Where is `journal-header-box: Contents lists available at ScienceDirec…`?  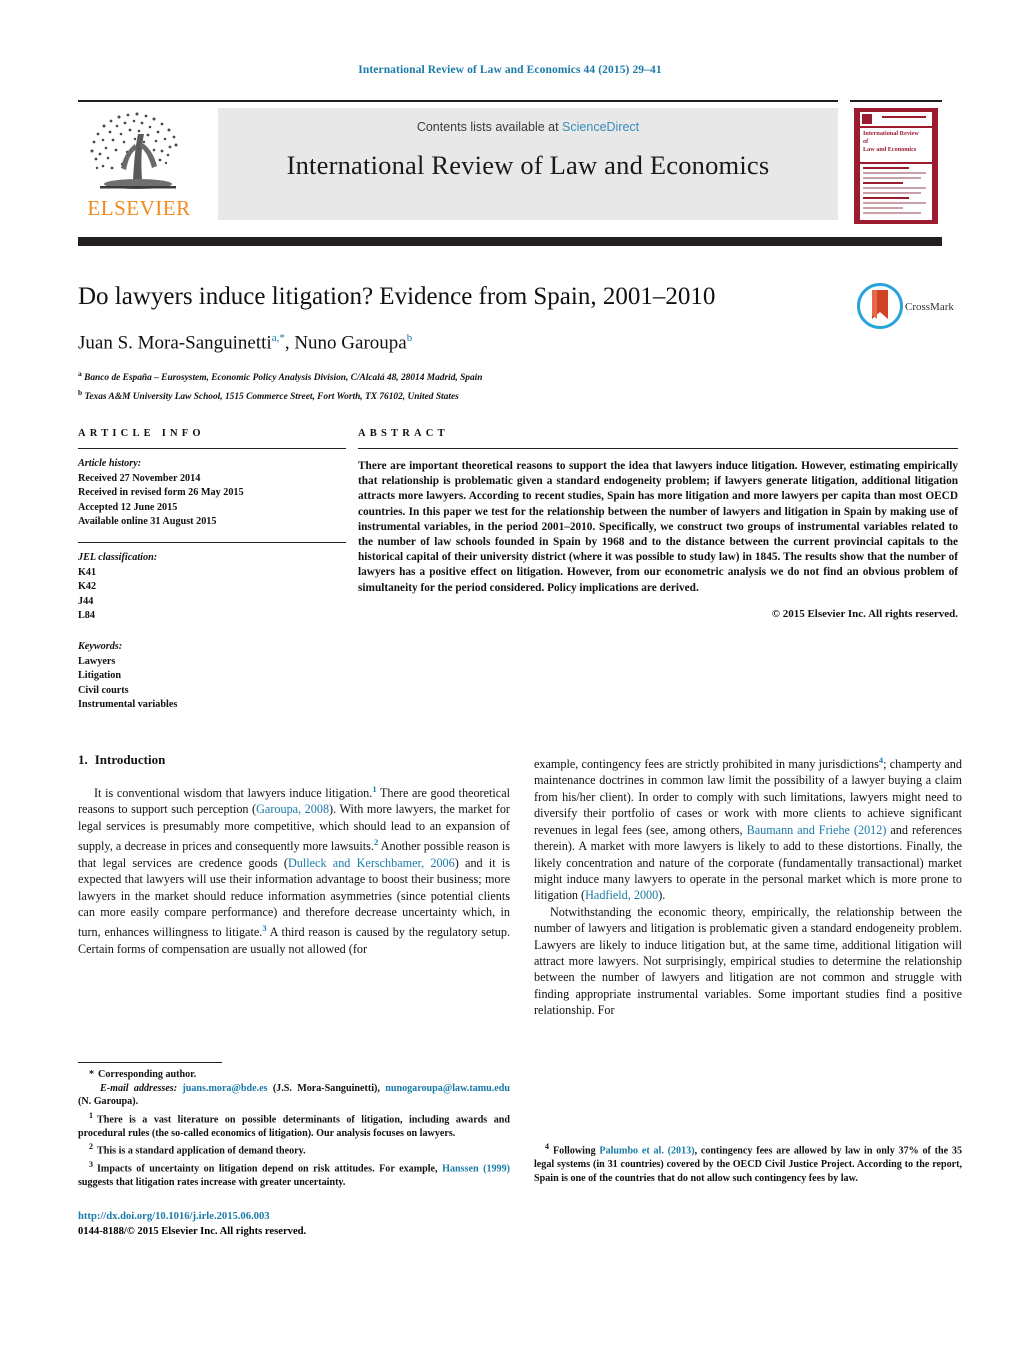
journal-header-box: Contents lists available at ScienceDirec… is located at coordinates (528, 164).